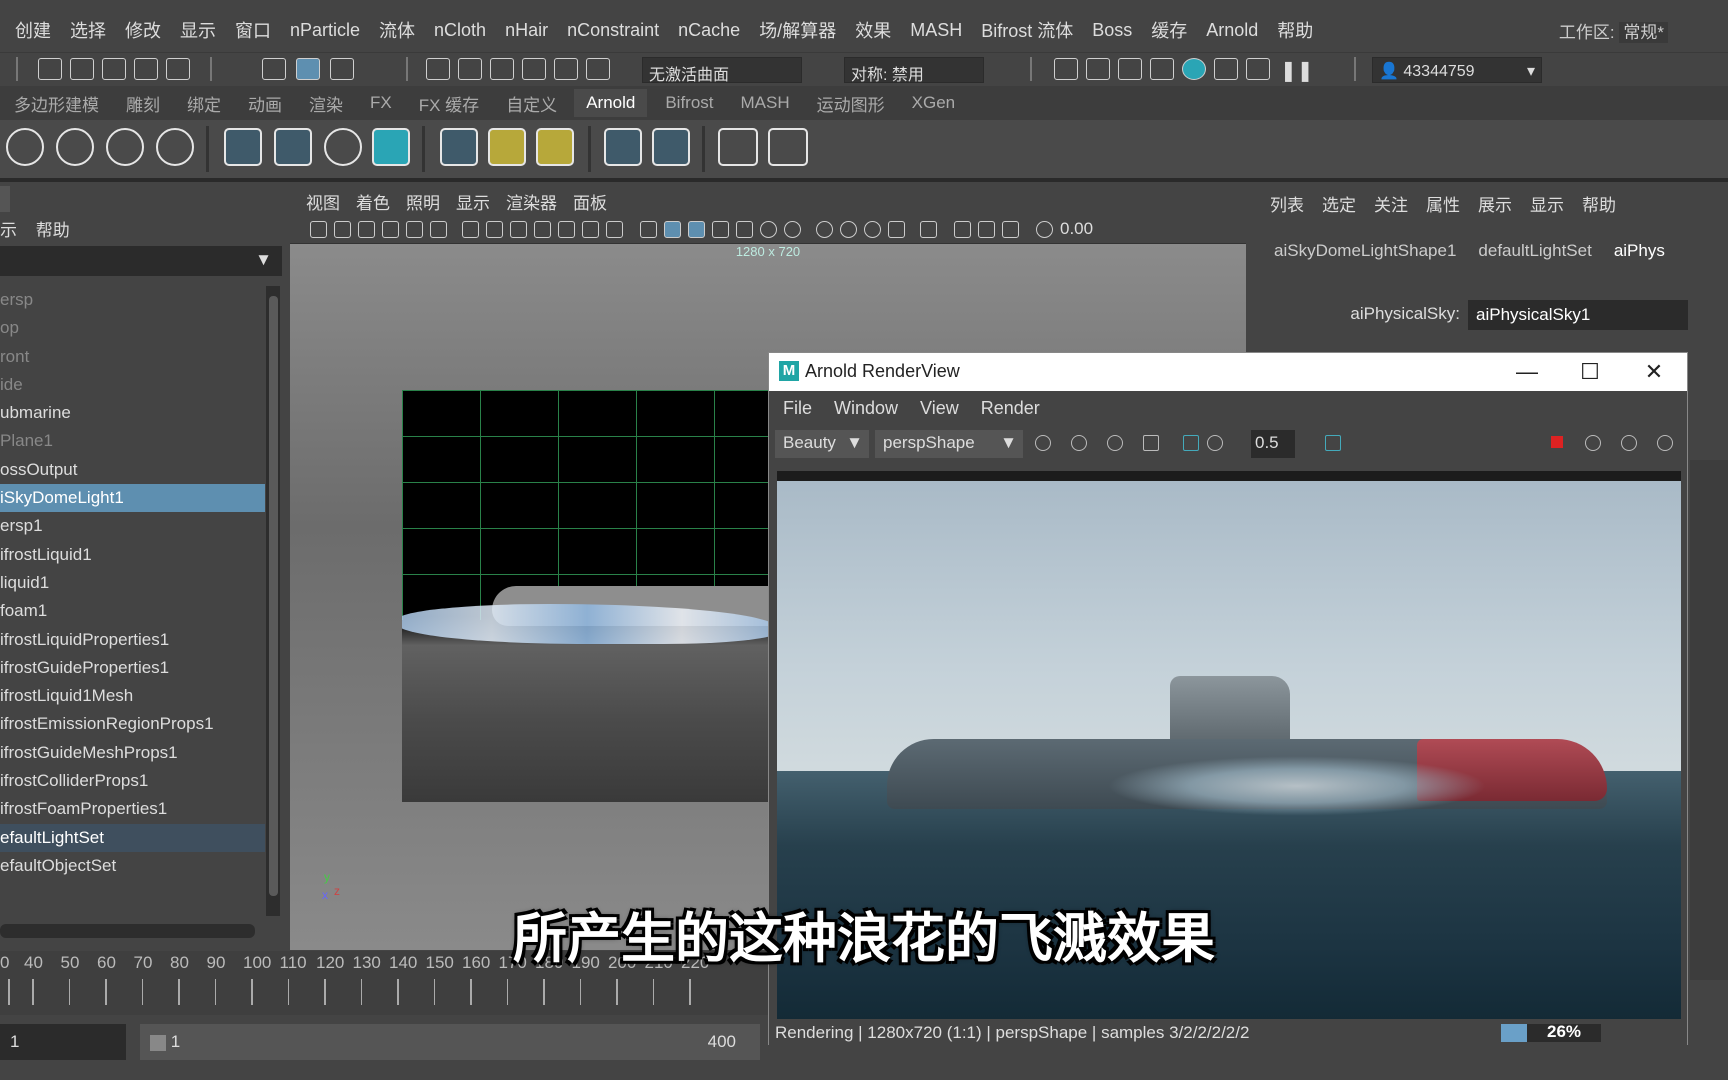 The width and height of the screenshot is (1728, 1080). What do you see at coordinates (1443, 203) in the screenshot?
I see `attribute-editor-menu-item: 属性` at bounding box center [1443, 203].